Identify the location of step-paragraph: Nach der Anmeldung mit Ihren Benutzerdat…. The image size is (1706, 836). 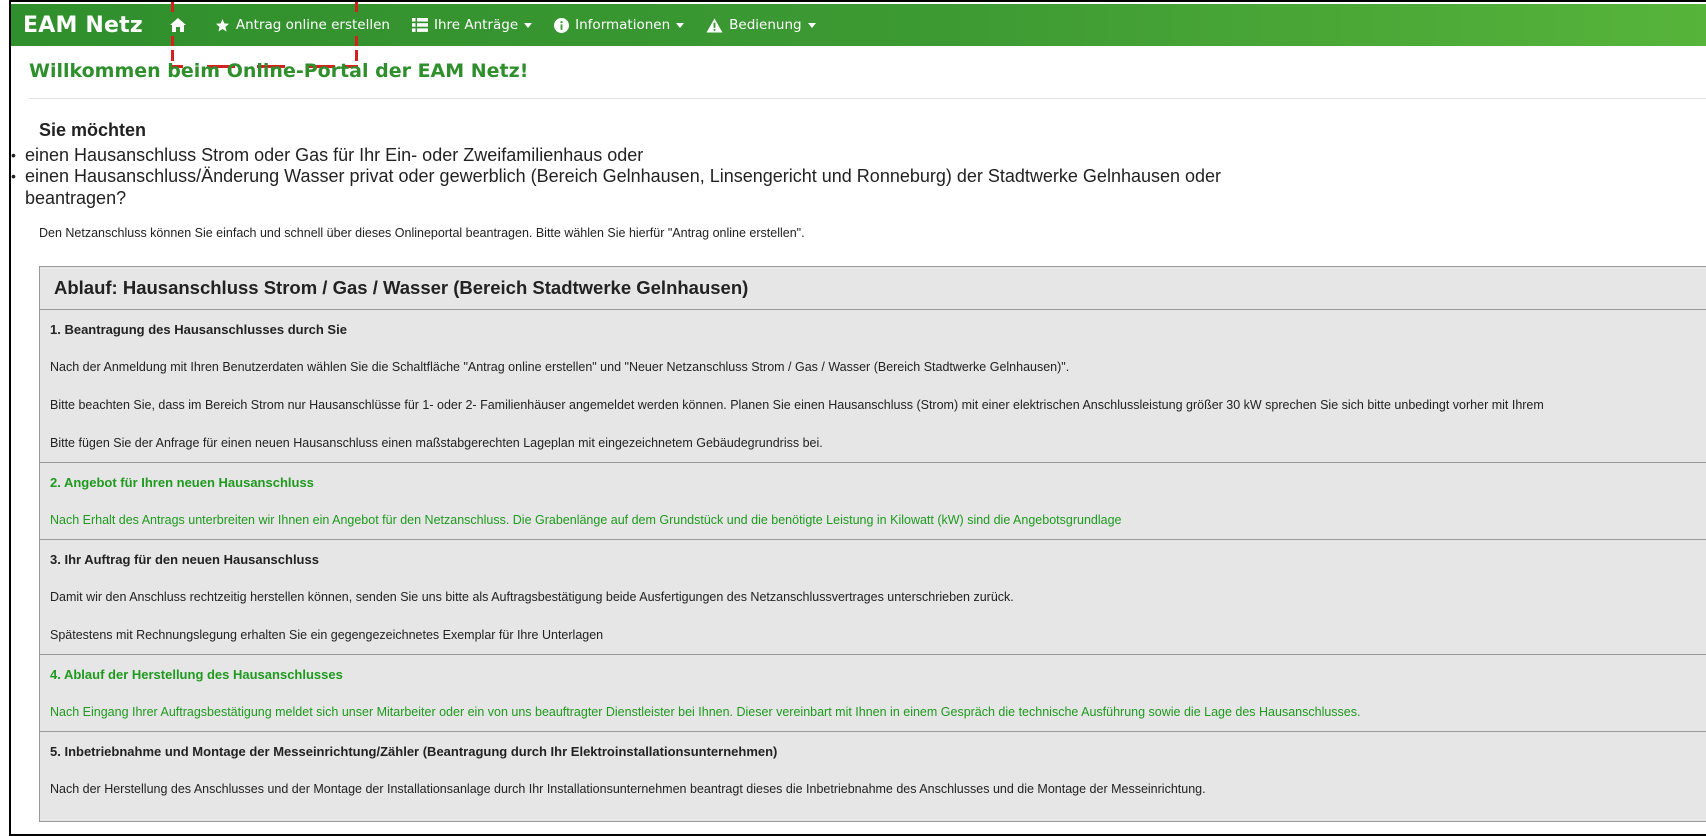
(560, 367).